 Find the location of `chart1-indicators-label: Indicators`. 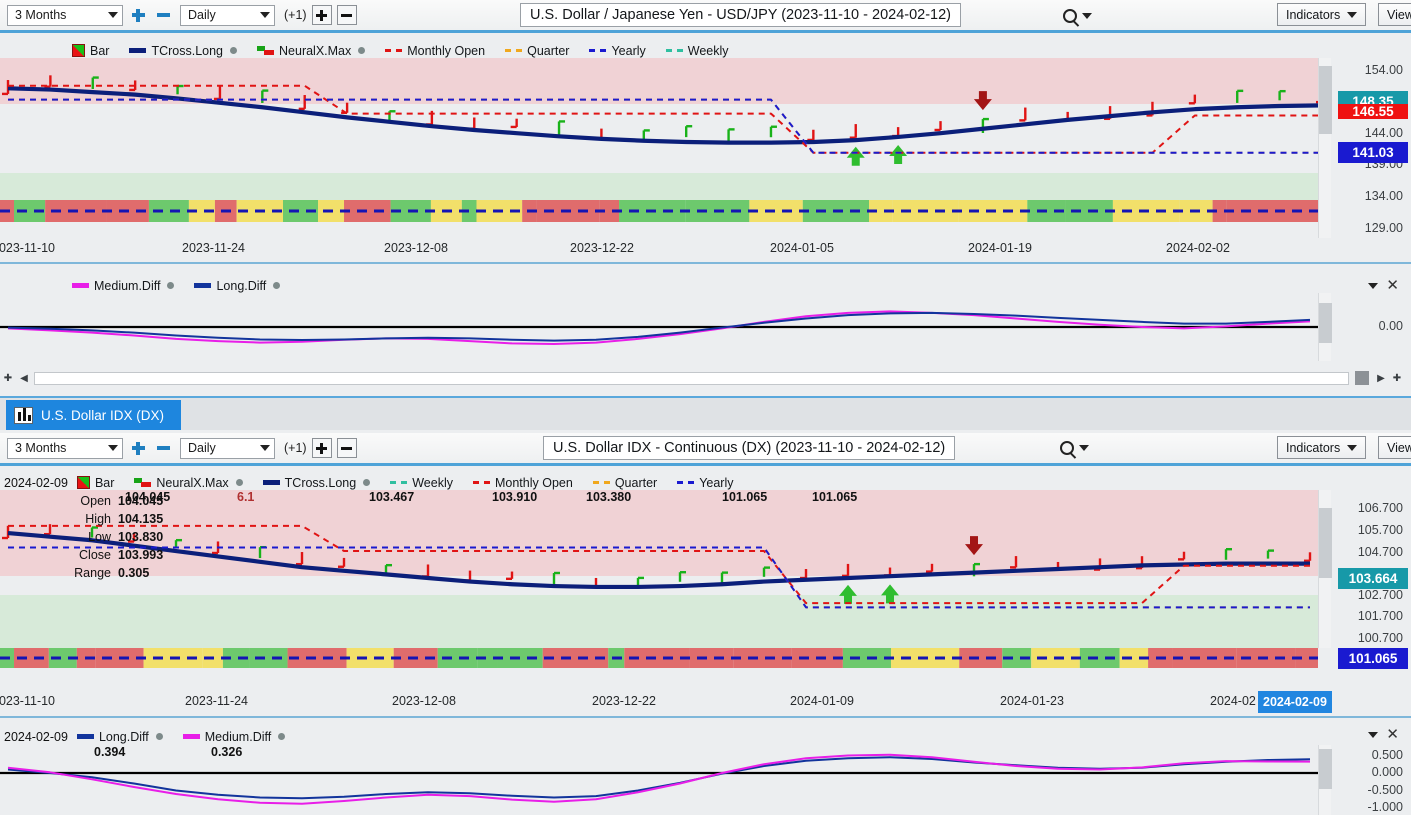

chart1-indicators-label: Indicators is located at coordinates (1313, 14).